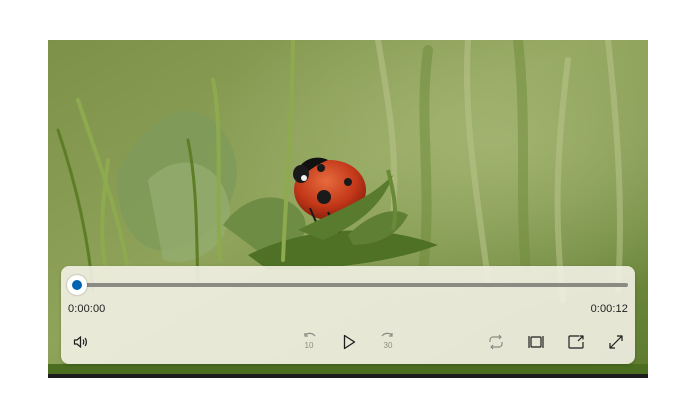 The height and width of the screenshot is (419, 697). What do you see at coordinates (609, 309) in the screenshot?
I see `total-time: 0:00:12` at bounding box center [609, 309].